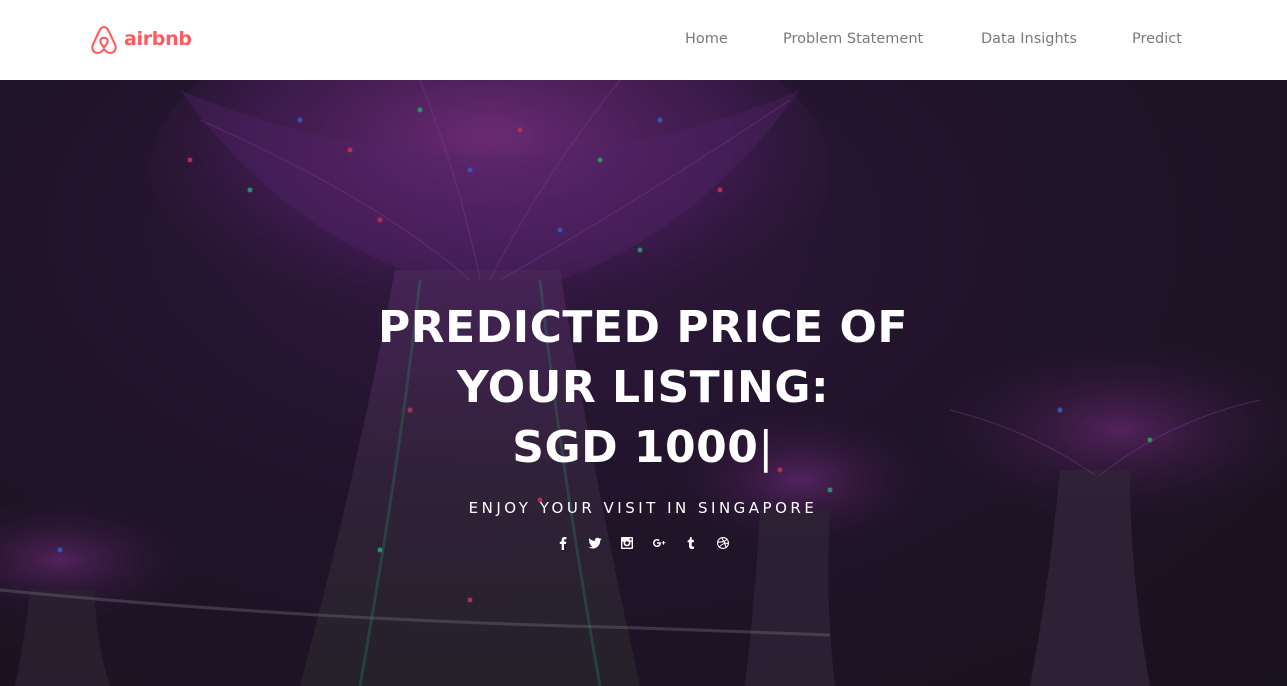  I want to click on nav-home: Home, so click(706, 39).